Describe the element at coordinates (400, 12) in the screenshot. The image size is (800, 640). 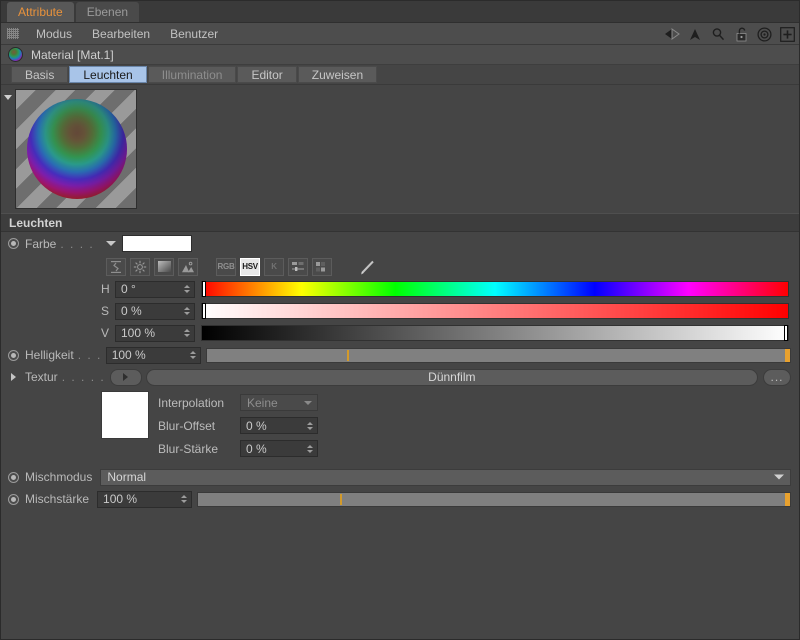
I see `window-tab-strip: Attribute Ebenen` at that location.